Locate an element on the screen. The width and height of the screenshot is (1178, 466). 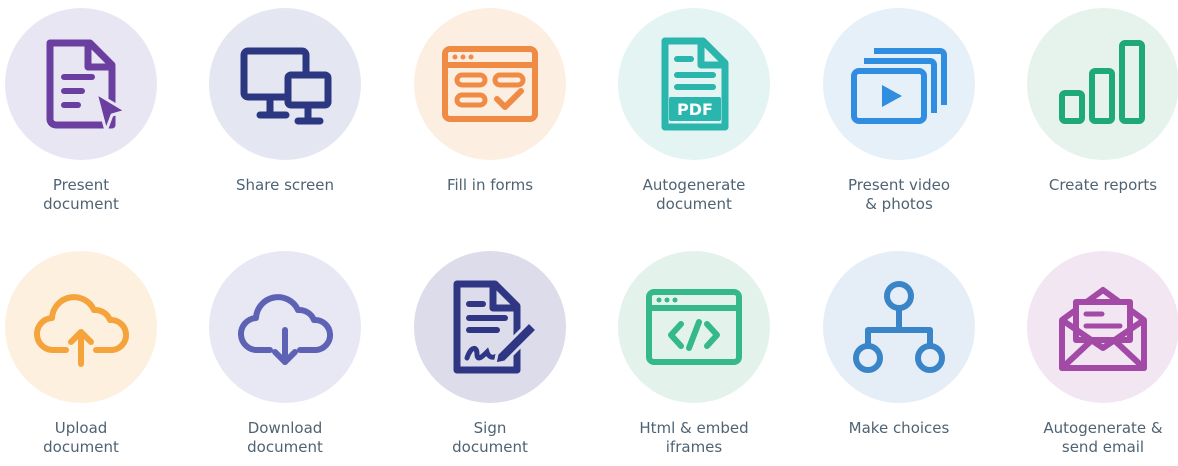
feature-download-document: Download document is located at coordinates (285, 358).